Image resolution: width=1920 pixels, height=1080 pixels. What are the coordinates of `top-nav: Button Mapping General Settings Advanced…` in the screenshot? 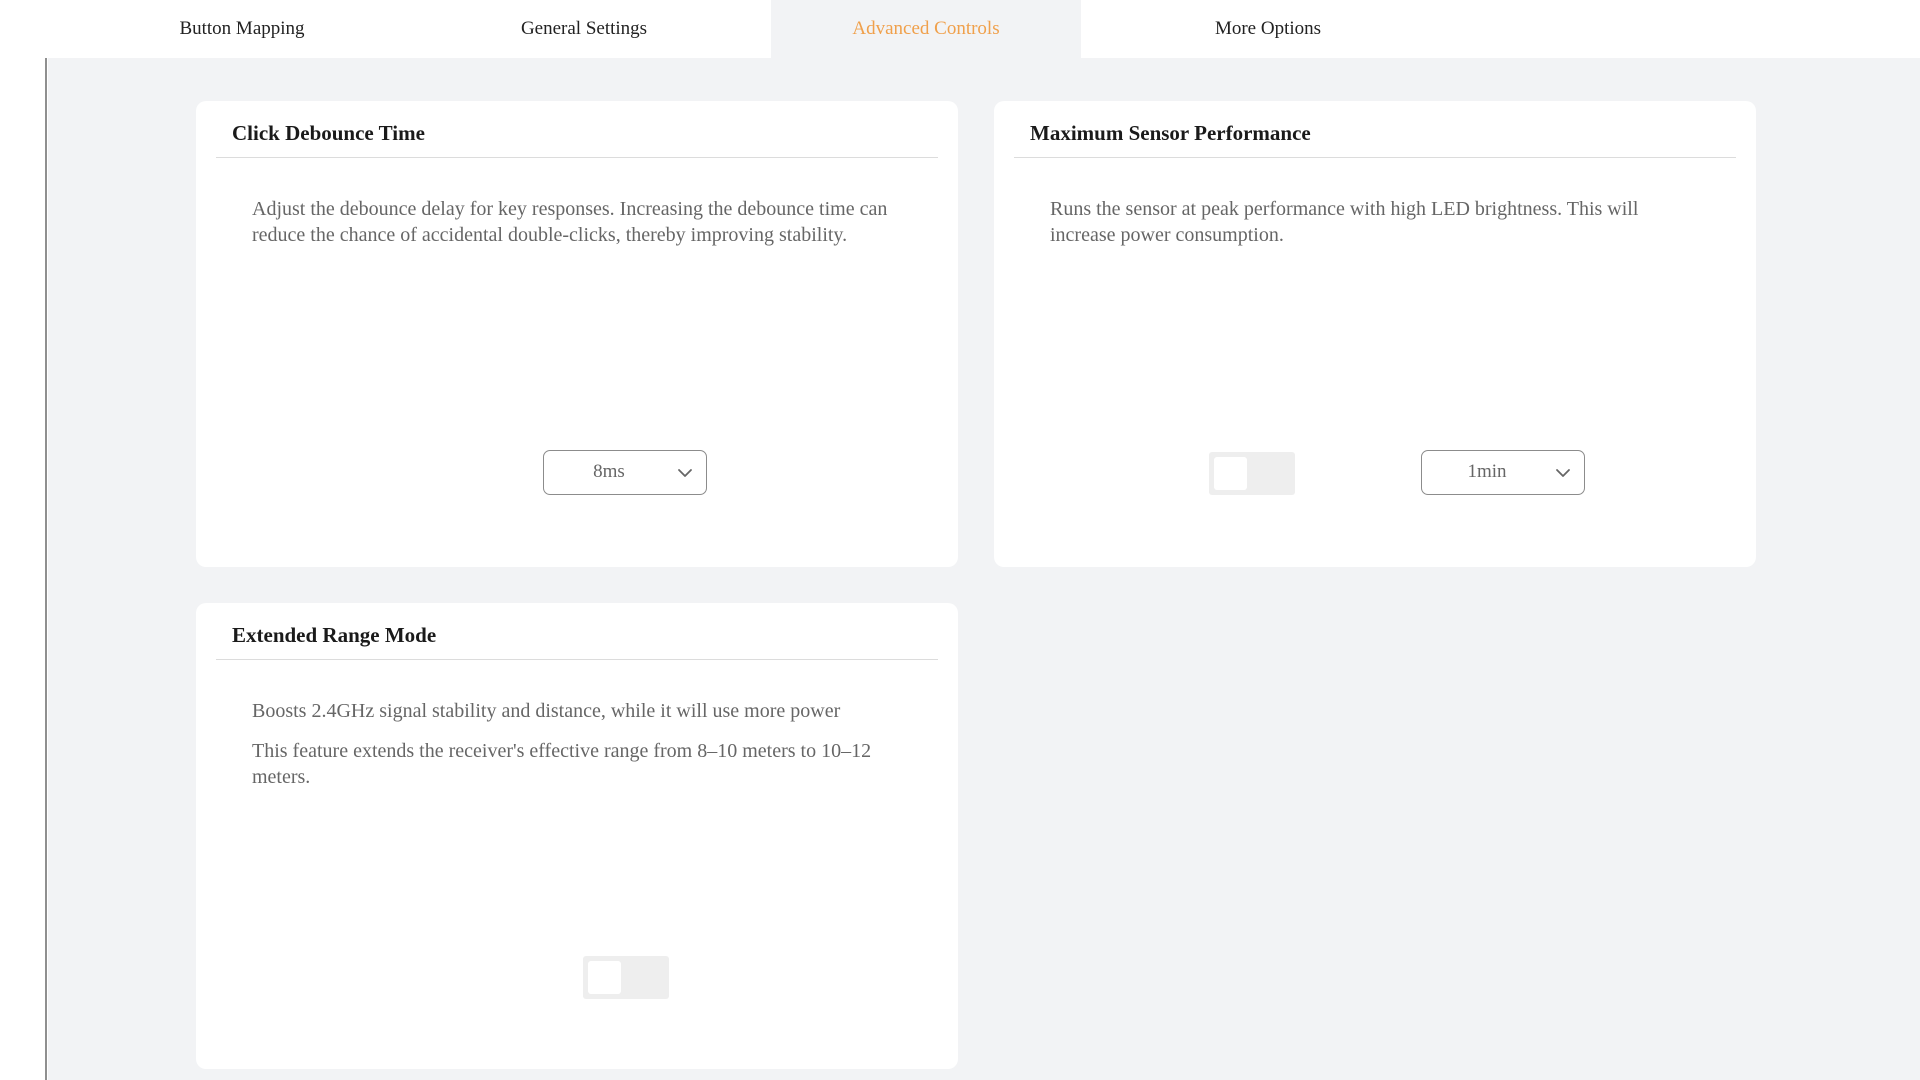 It's located at (960, 29).